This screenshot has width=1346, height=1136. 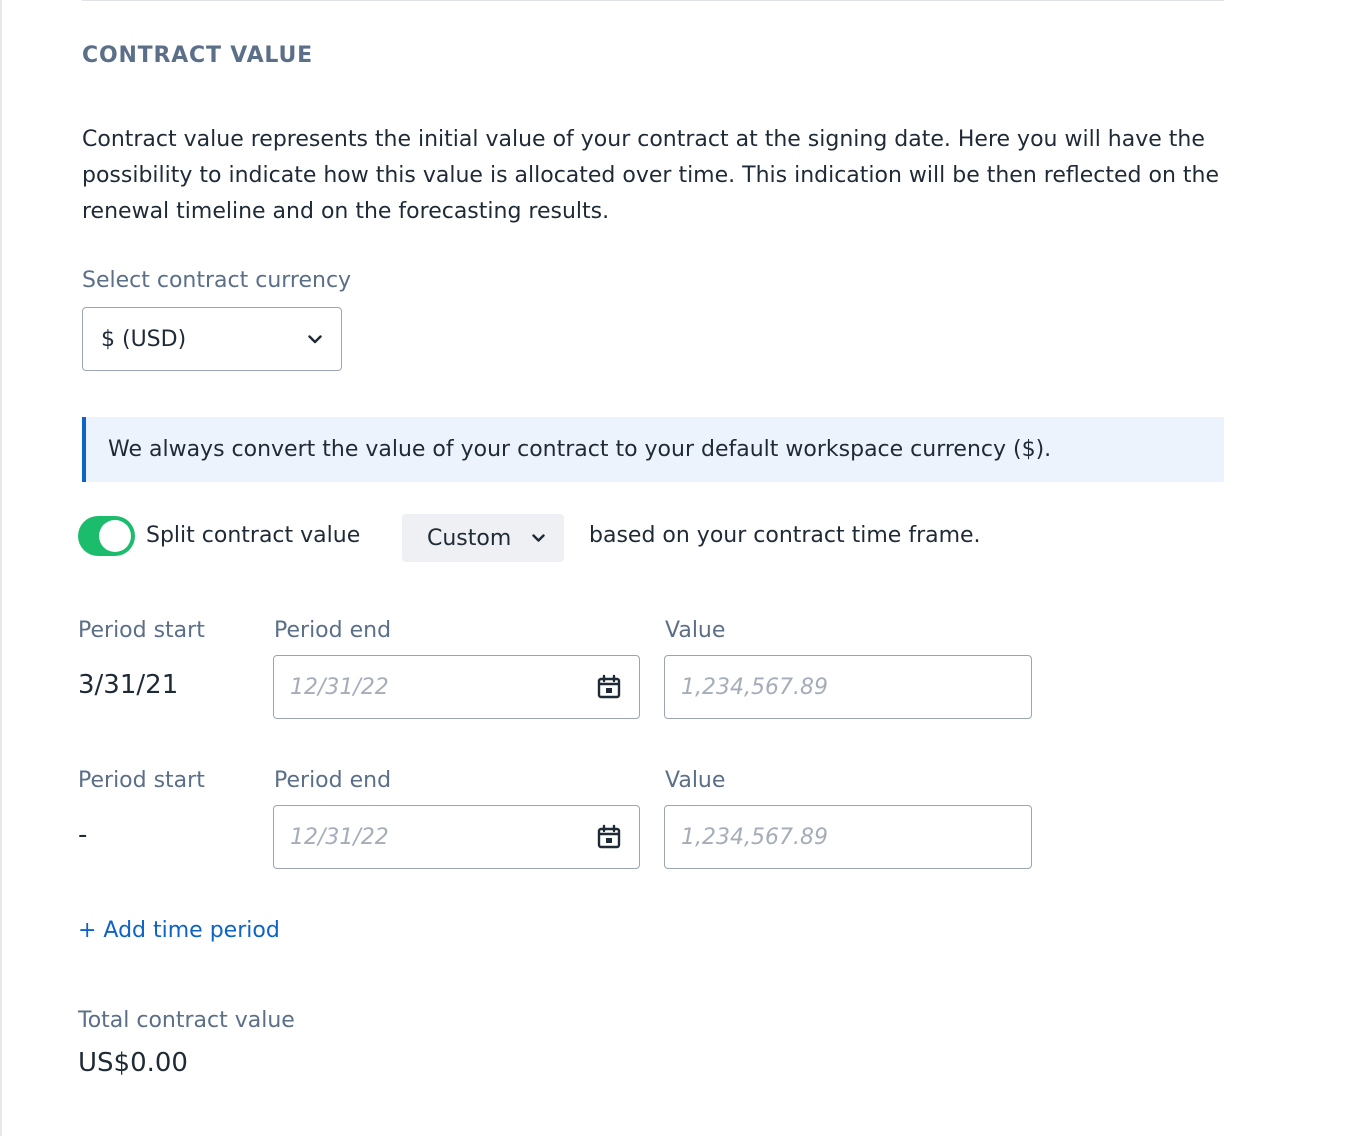 I want to click on split-suffix-text: based on your contract time frame., so click(x=785, y=535).